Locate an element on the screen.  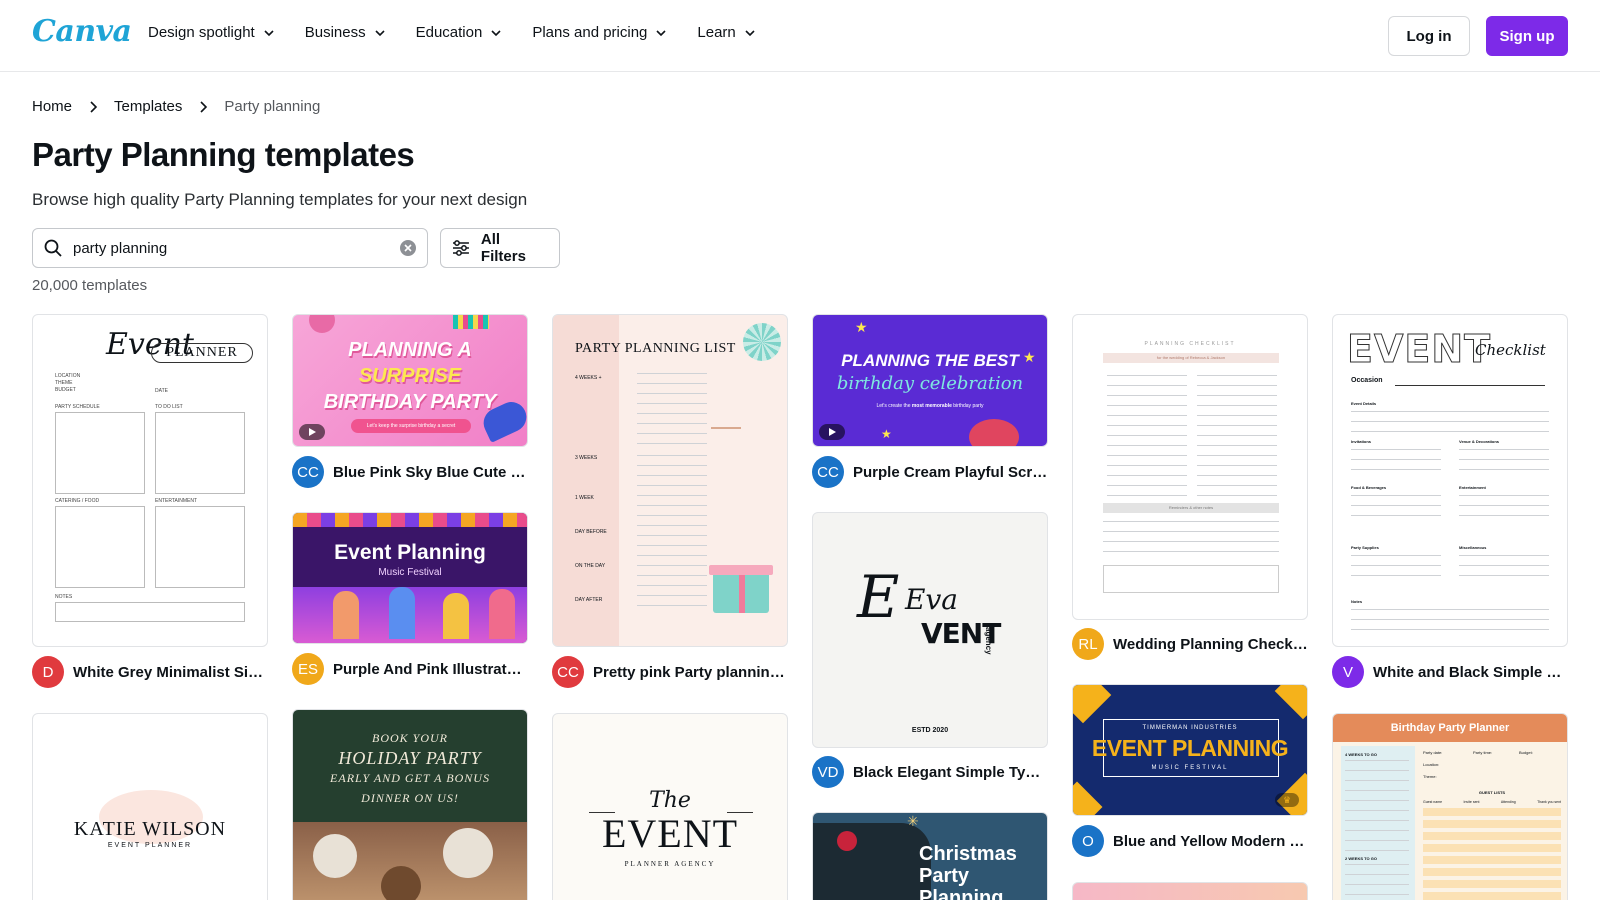
nav-plans-pricing: Plans and pricing is located at coordinates (599, 32).